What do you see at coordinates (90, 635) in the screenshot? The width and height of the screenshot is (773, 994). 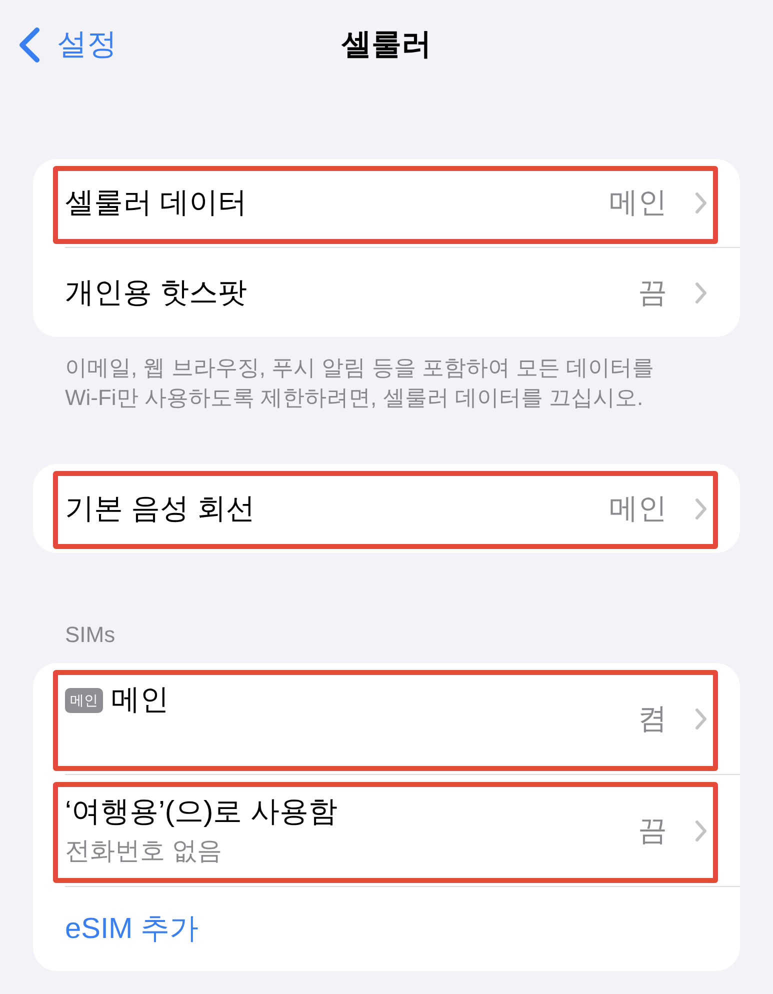 I see `section-header: SIMs` at bounding box center [90, 635].